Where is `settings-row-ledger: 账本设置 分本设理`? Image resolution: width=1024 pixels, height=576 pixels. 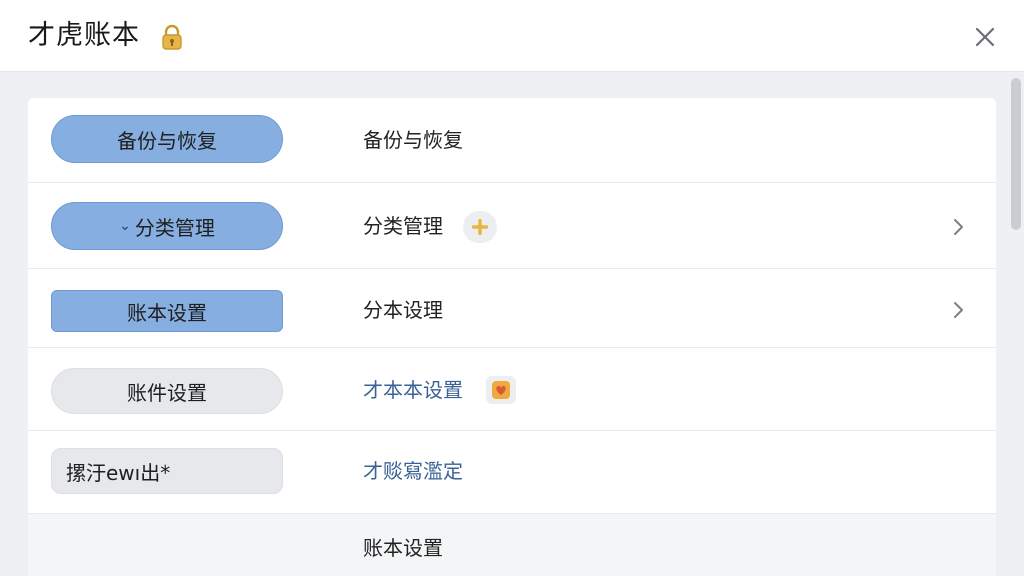 settings-row-ledger: 账本设置 分本设理 is located at coordinates (512, 308).